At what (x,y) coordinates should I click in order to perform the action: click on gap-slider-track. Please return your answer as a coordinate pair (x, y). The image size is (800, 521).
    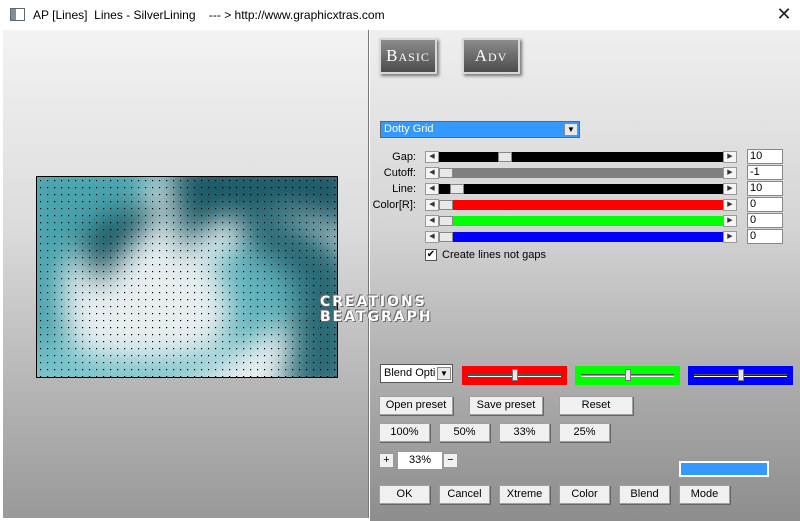
    Looking at the image, I should click on (581, 157).